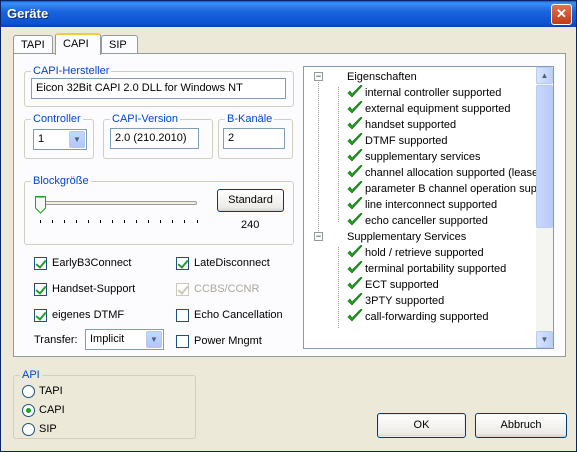 This screenshot has width=577, height=452. Describe the element at coordinates (158, 88) in the screenshot. I see `hersteller-field: Eicon 32Bit CAPI 2.0 DLL for Windows NT` at that location.